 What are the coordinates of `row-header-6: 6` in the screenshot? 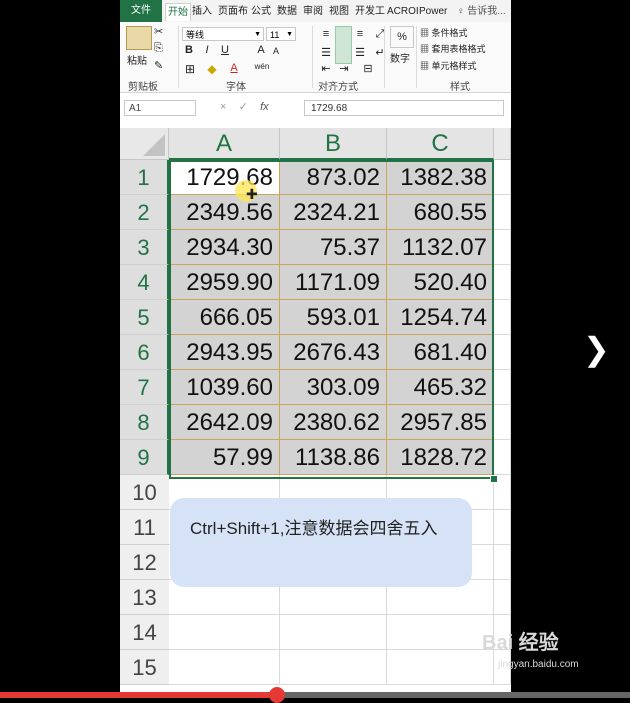 It's located at (144, 352).